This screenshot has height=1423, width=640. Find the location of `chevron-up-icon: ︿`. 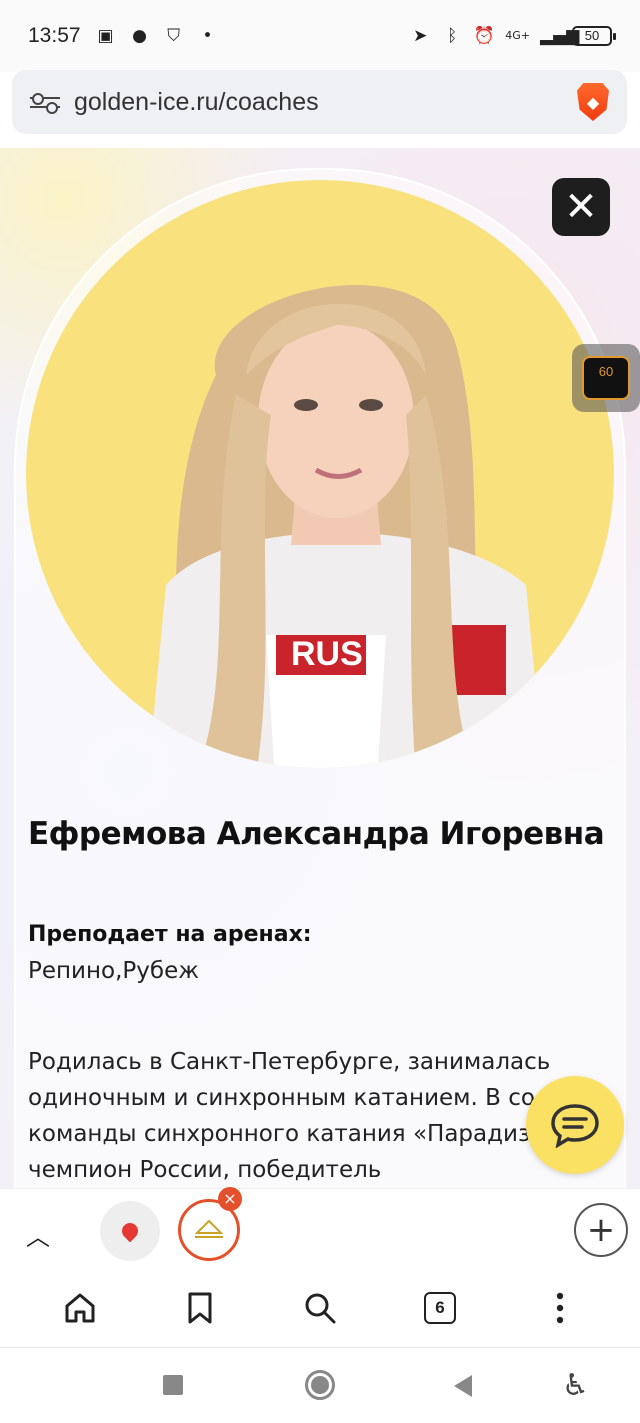

chevron-up-icon: ︿ is located at coordinates (38, 1234).